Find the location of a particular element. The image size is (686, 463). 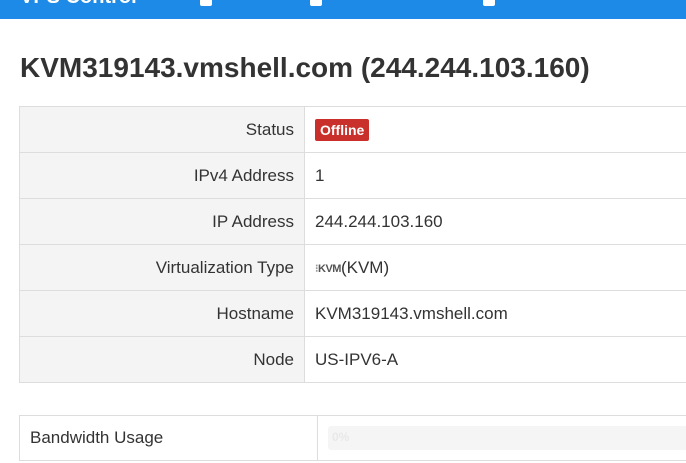

top-navbar: VPS Control is located at coordinates (343, 9).